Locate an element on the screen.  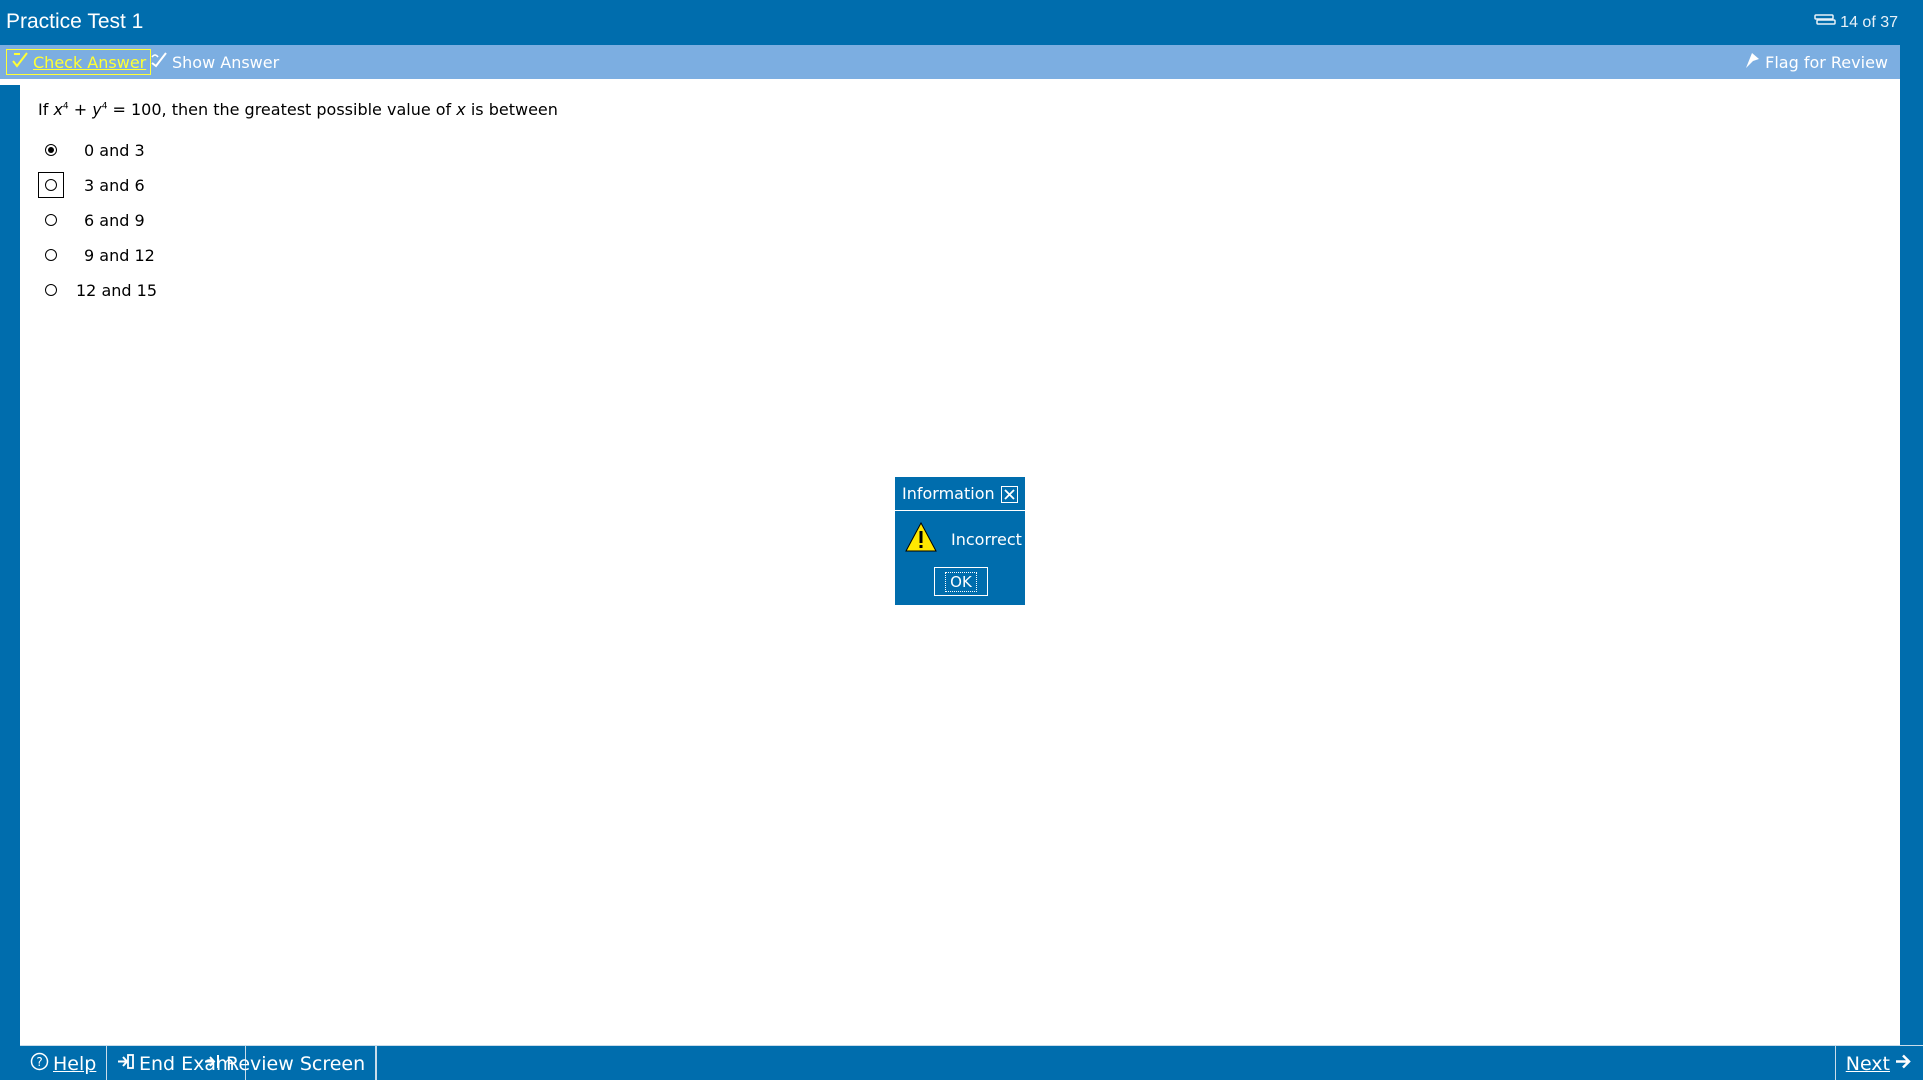
option-label: 9 and 12 is located at coordinates (119, 255).